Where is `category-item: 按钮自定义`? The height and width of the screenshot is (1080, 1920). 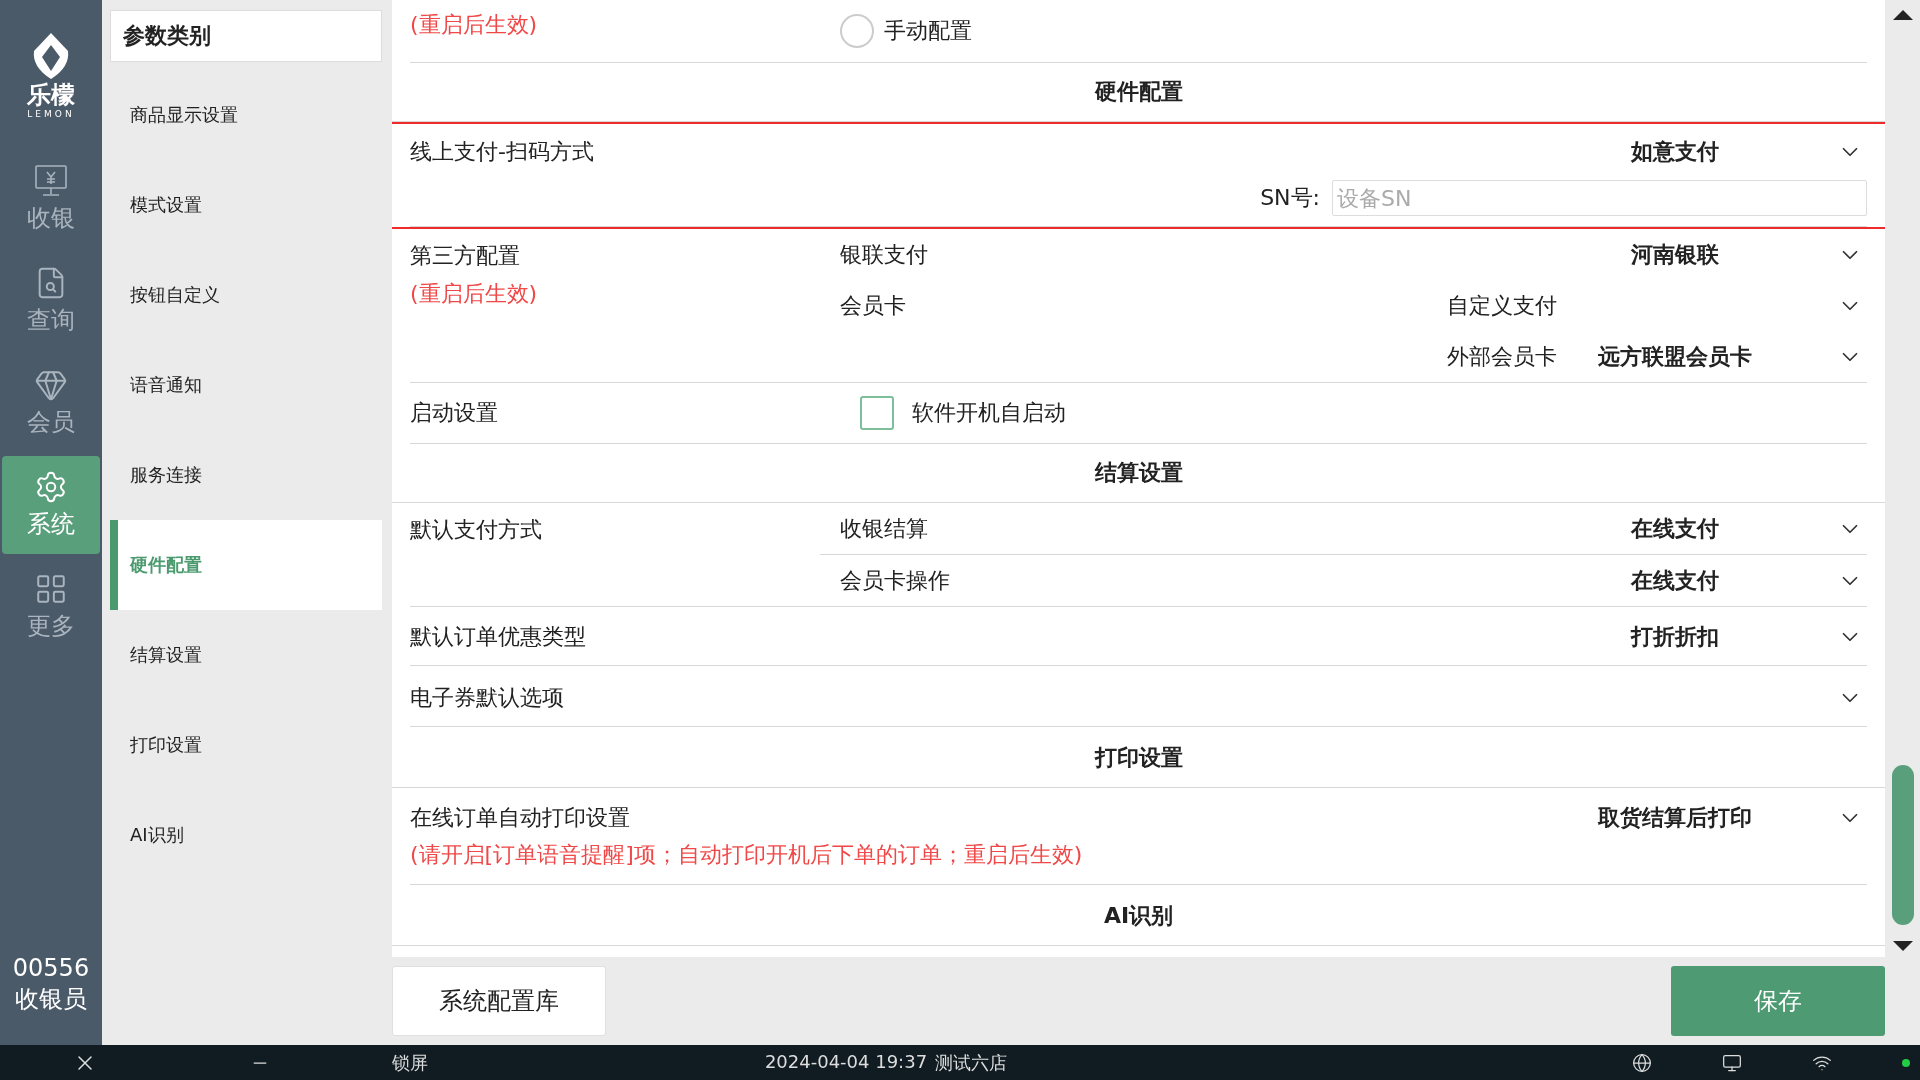 category-item: 按钮自定义 is located at coordinates (246, 295).